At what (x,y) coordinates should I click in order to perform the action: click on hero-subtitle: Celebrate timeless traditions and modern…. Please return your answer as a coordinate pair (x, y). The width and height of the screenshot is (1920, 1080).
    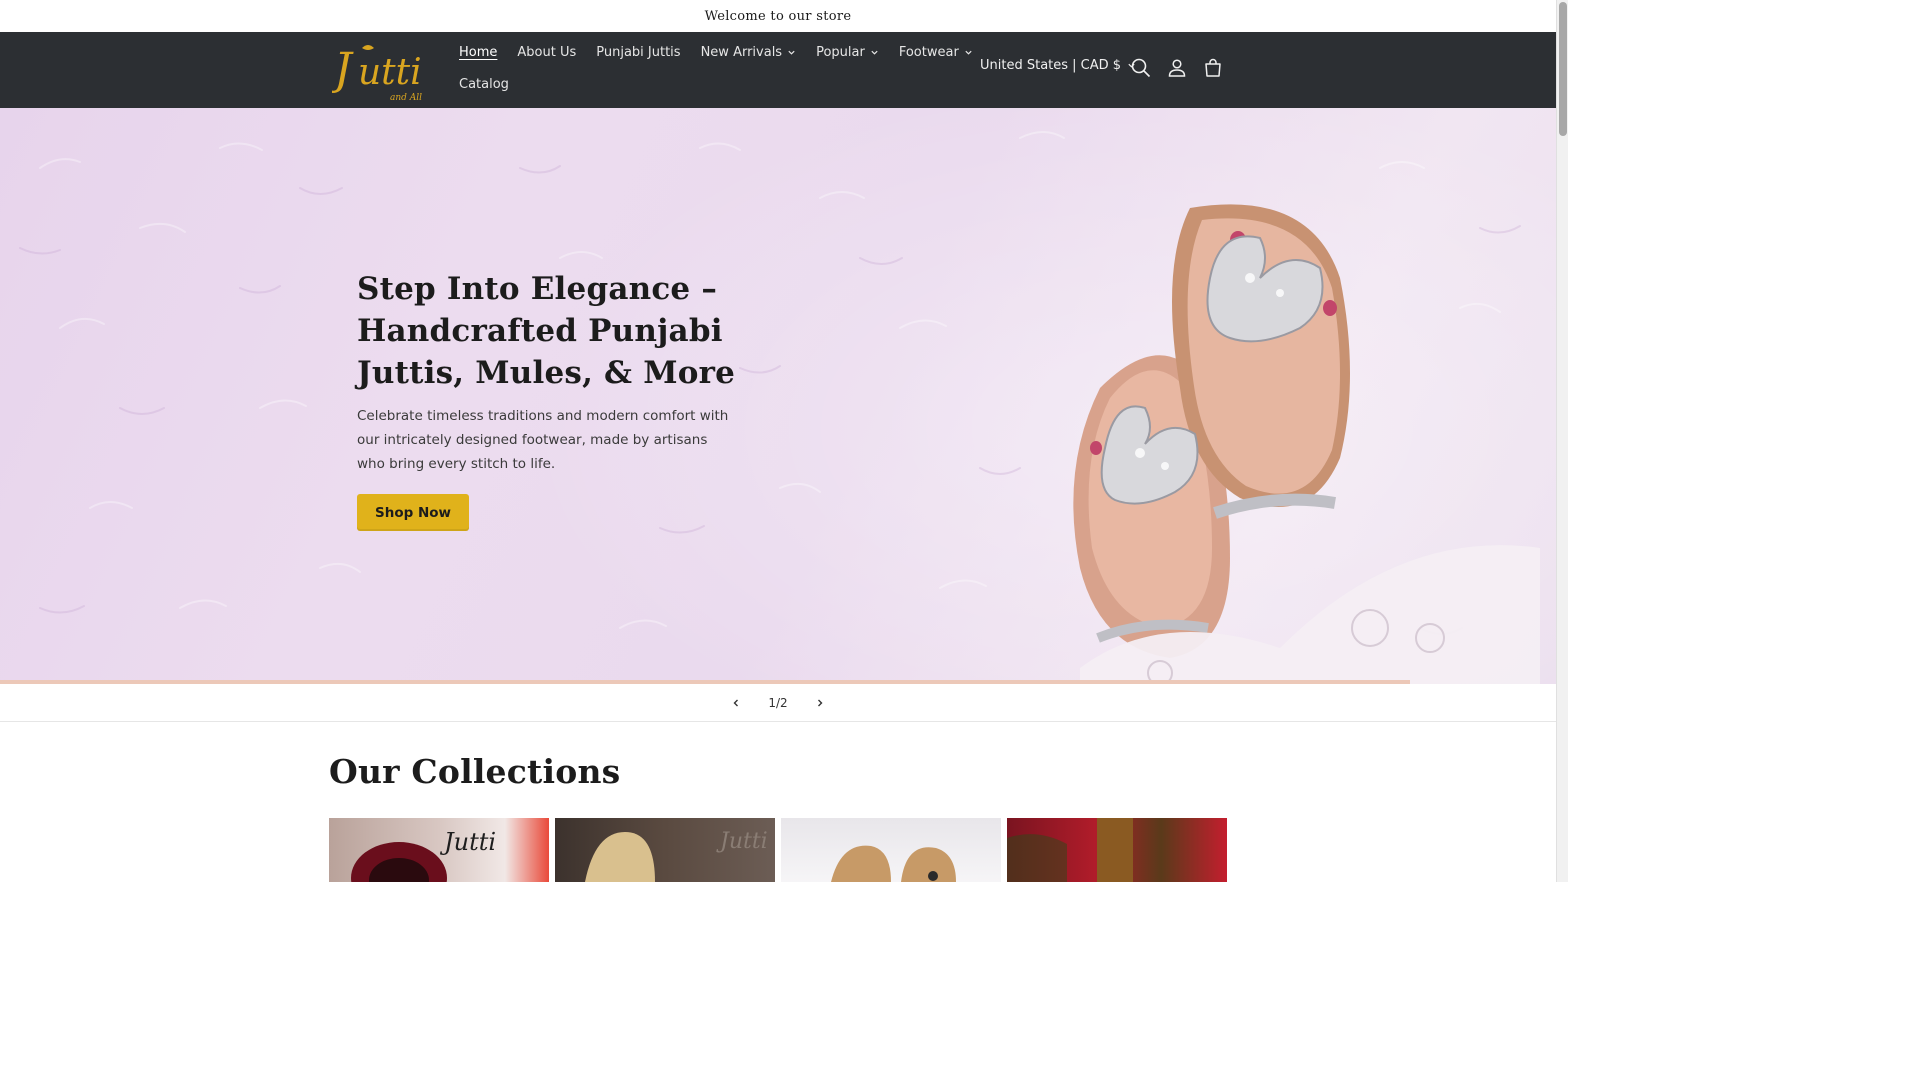
    Looking at the image, I should click on (543, 440).